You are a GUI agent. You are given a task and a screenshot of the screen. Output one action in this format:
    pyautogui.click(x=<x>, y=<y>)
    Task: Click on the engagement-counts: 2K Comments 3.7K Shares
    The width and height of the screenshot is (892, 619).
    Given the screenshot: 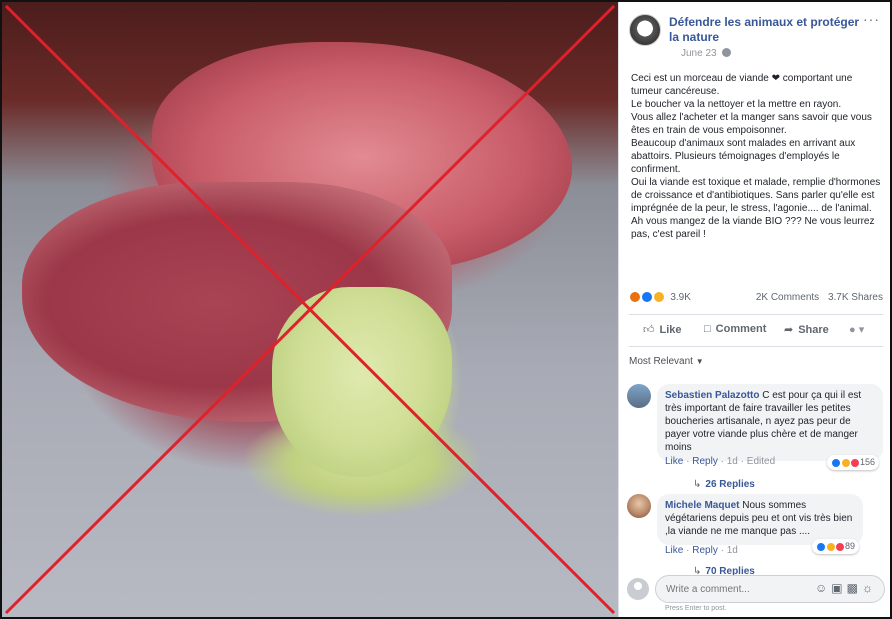 What is the action you would take?
    pyautogui.click(x=816, y=297)
    